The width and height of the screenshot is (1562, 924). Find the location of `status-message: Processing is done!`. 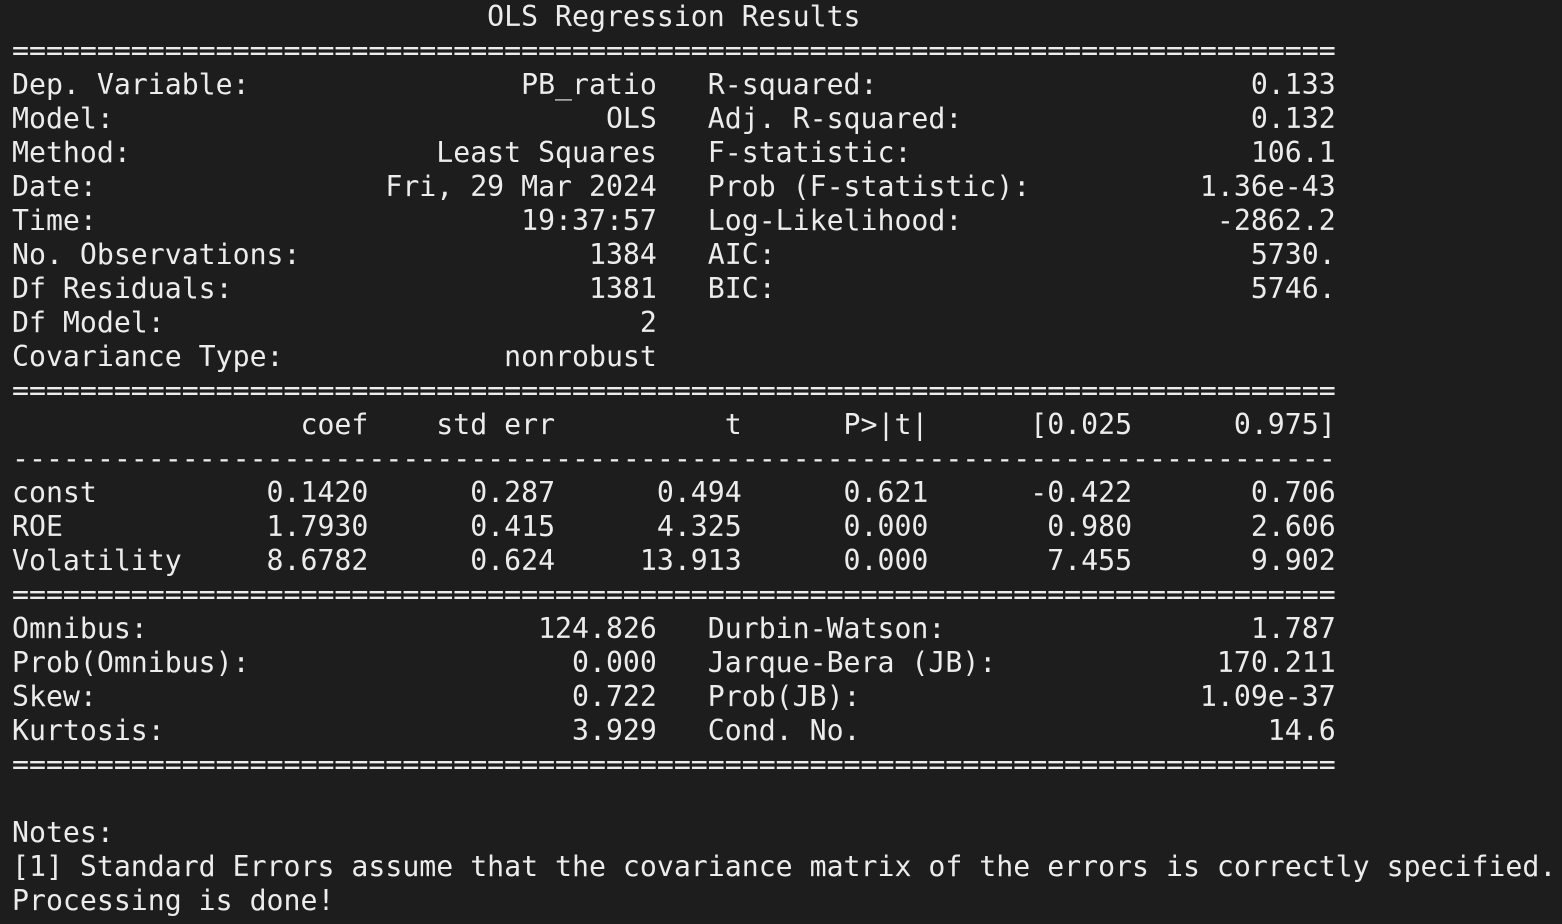

status-message: Processing is done! is located at coordinates (173, 900).